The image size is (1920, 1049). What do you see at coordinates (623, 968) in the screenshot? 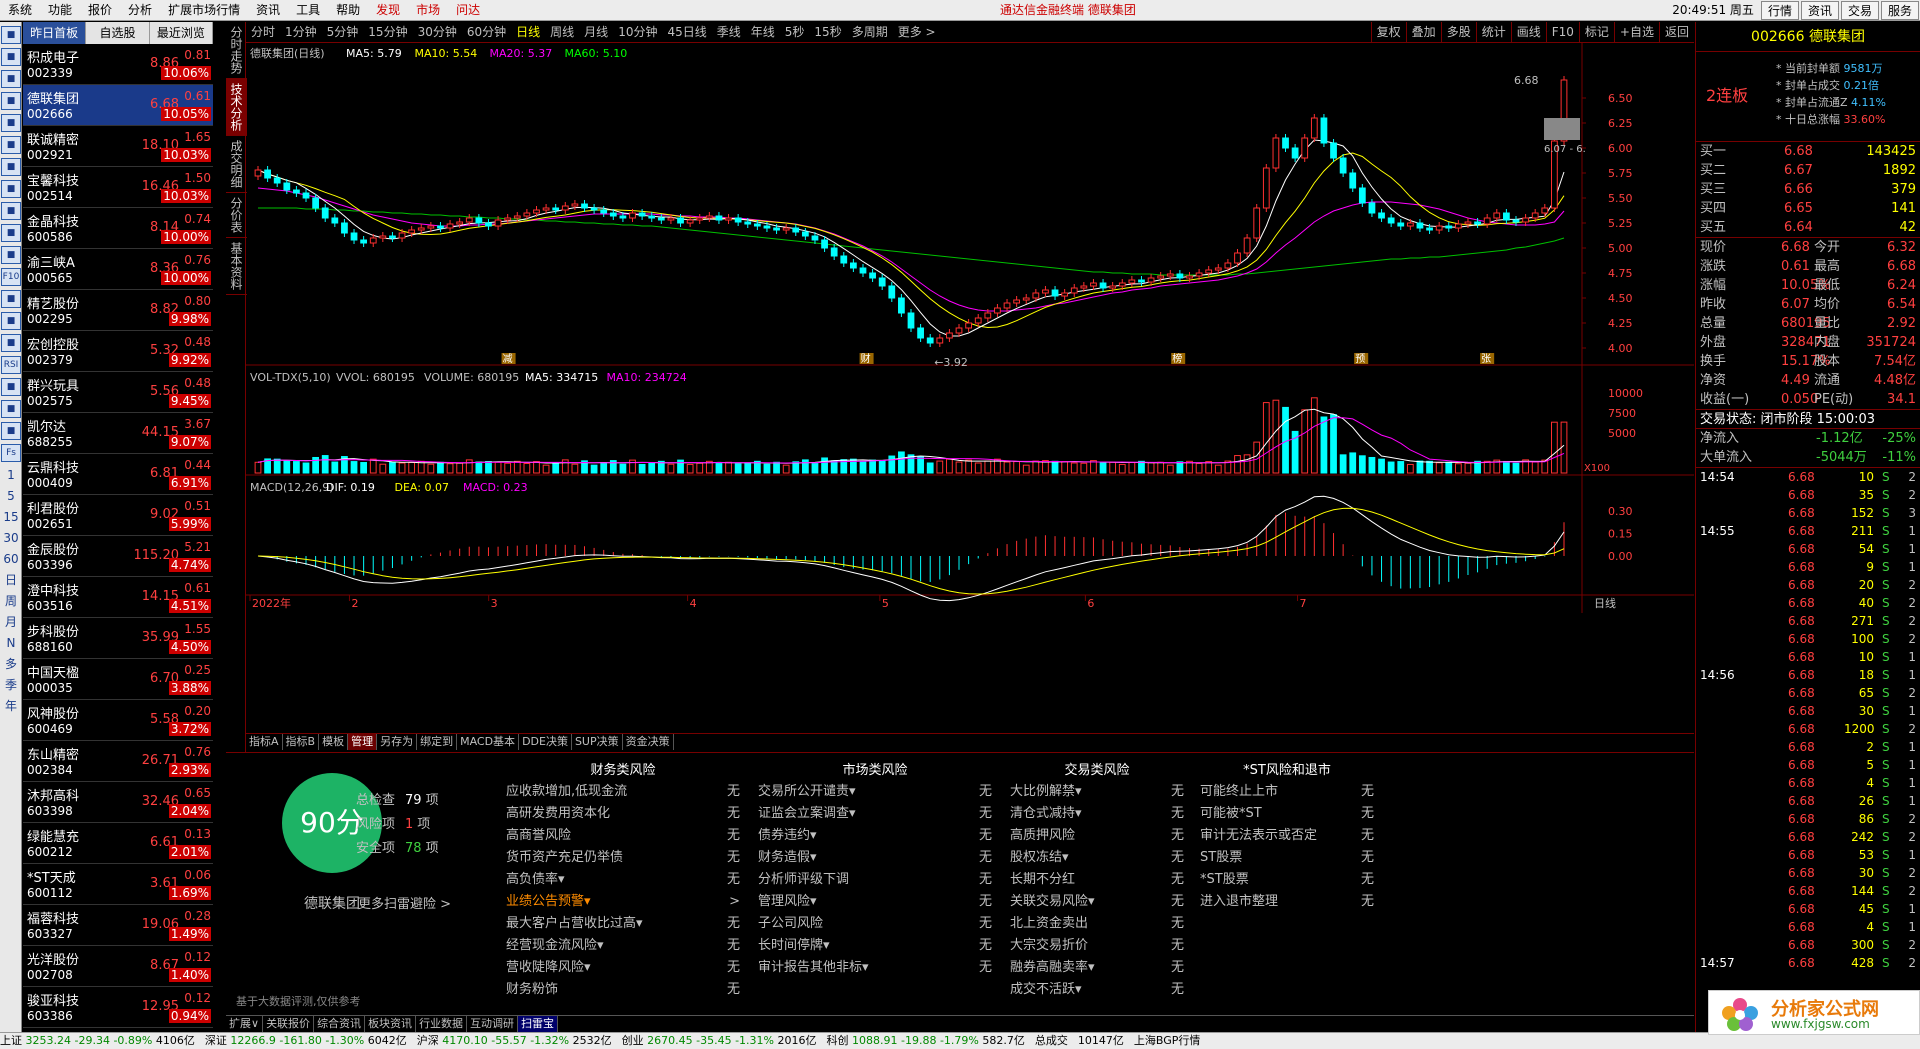
I see `risk-item: 营收陡降风险▾ 无` at bounding box center [623, 968].